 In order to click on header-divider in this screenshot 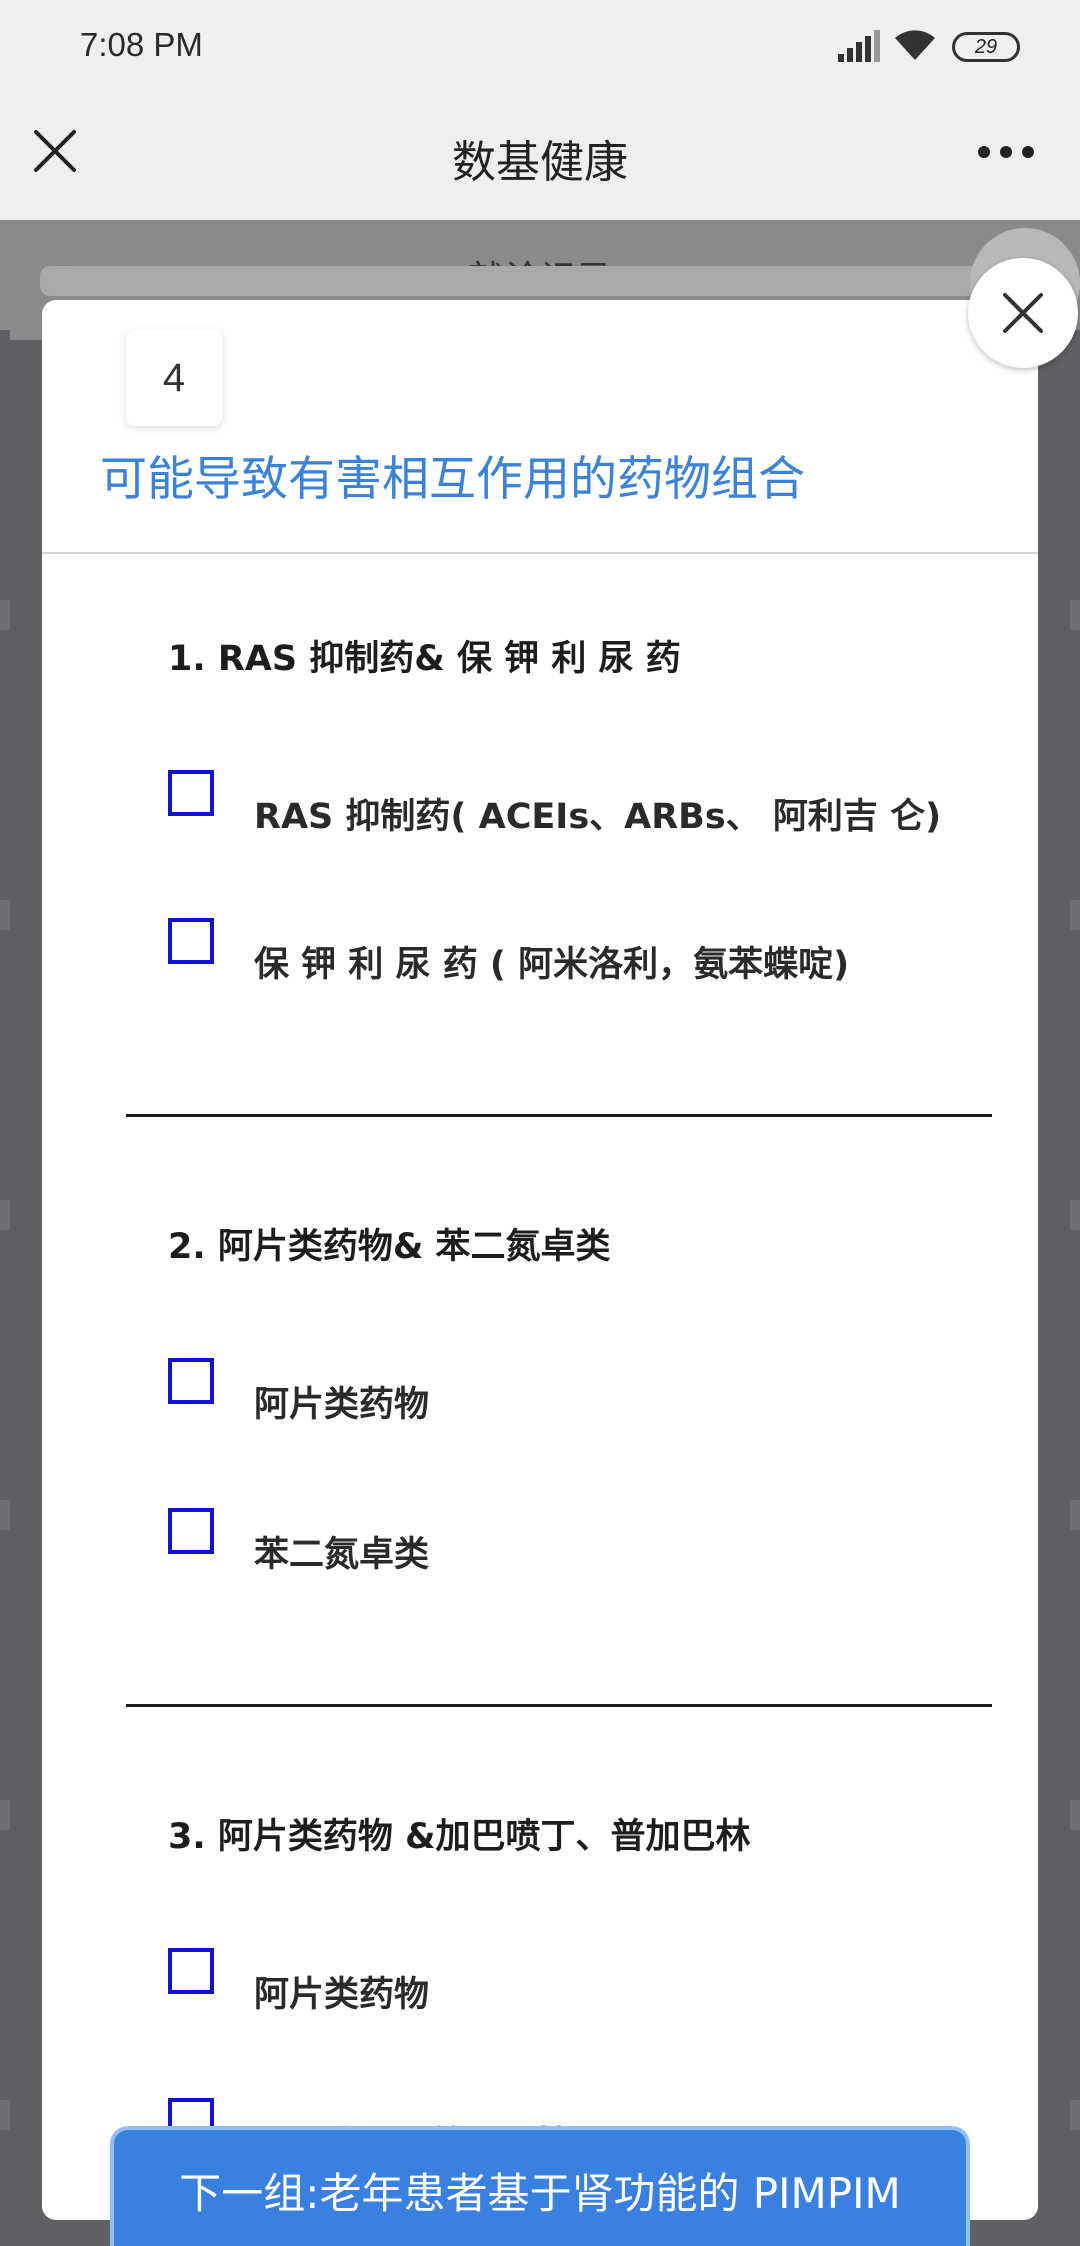, I will do `click(540, 553)`.